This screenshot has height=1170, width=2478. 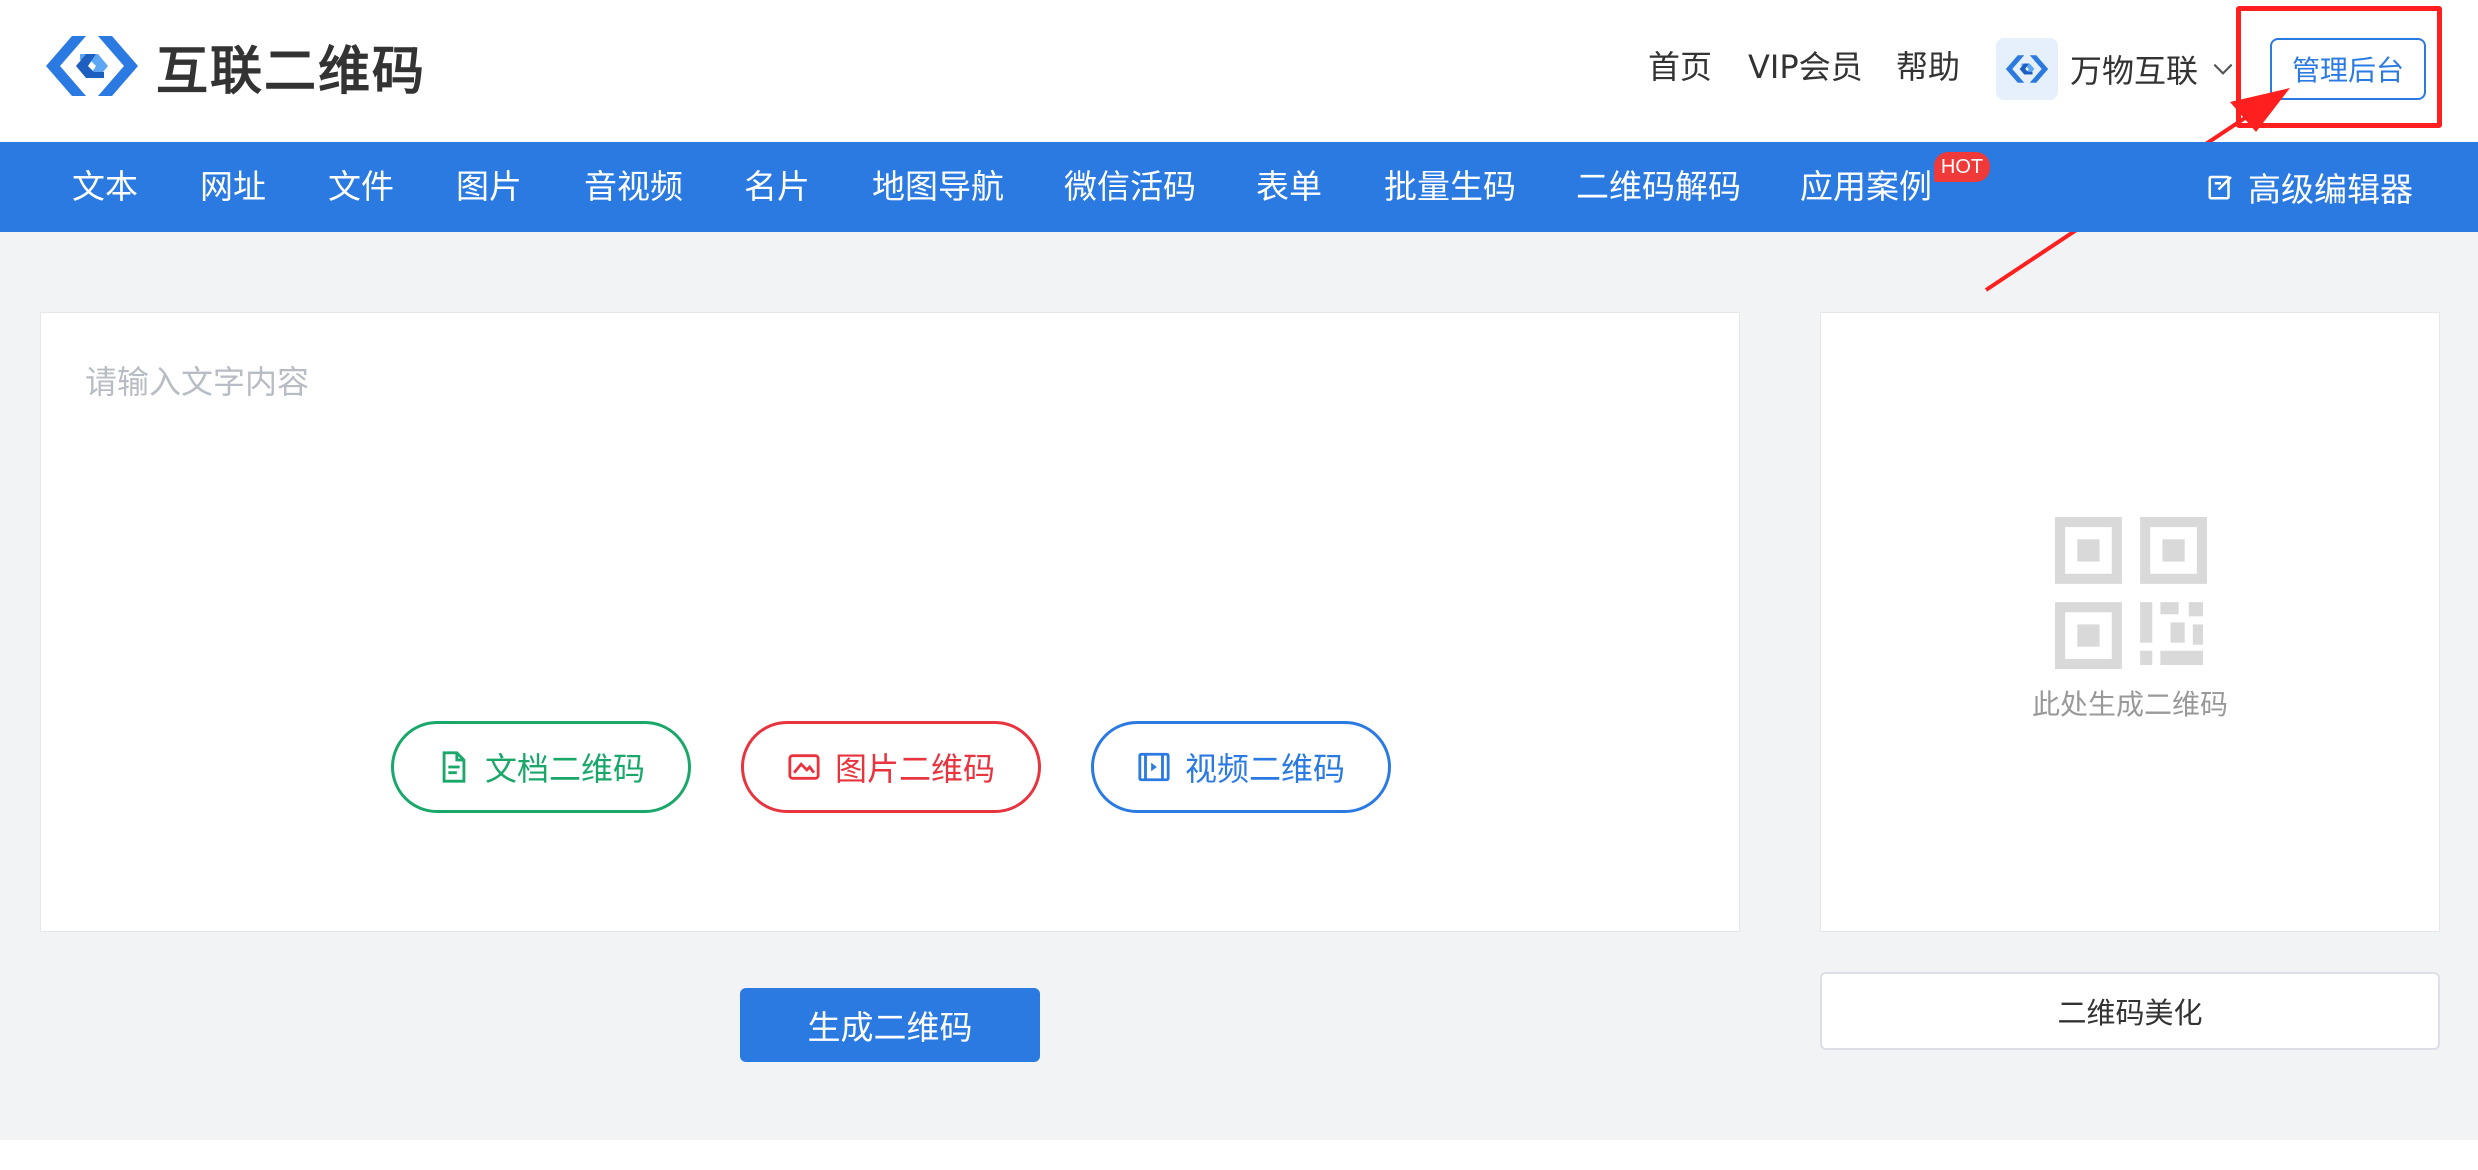 I want to click on qr-beautify-button: 二维码美化, so click(x=2130, y=1011).